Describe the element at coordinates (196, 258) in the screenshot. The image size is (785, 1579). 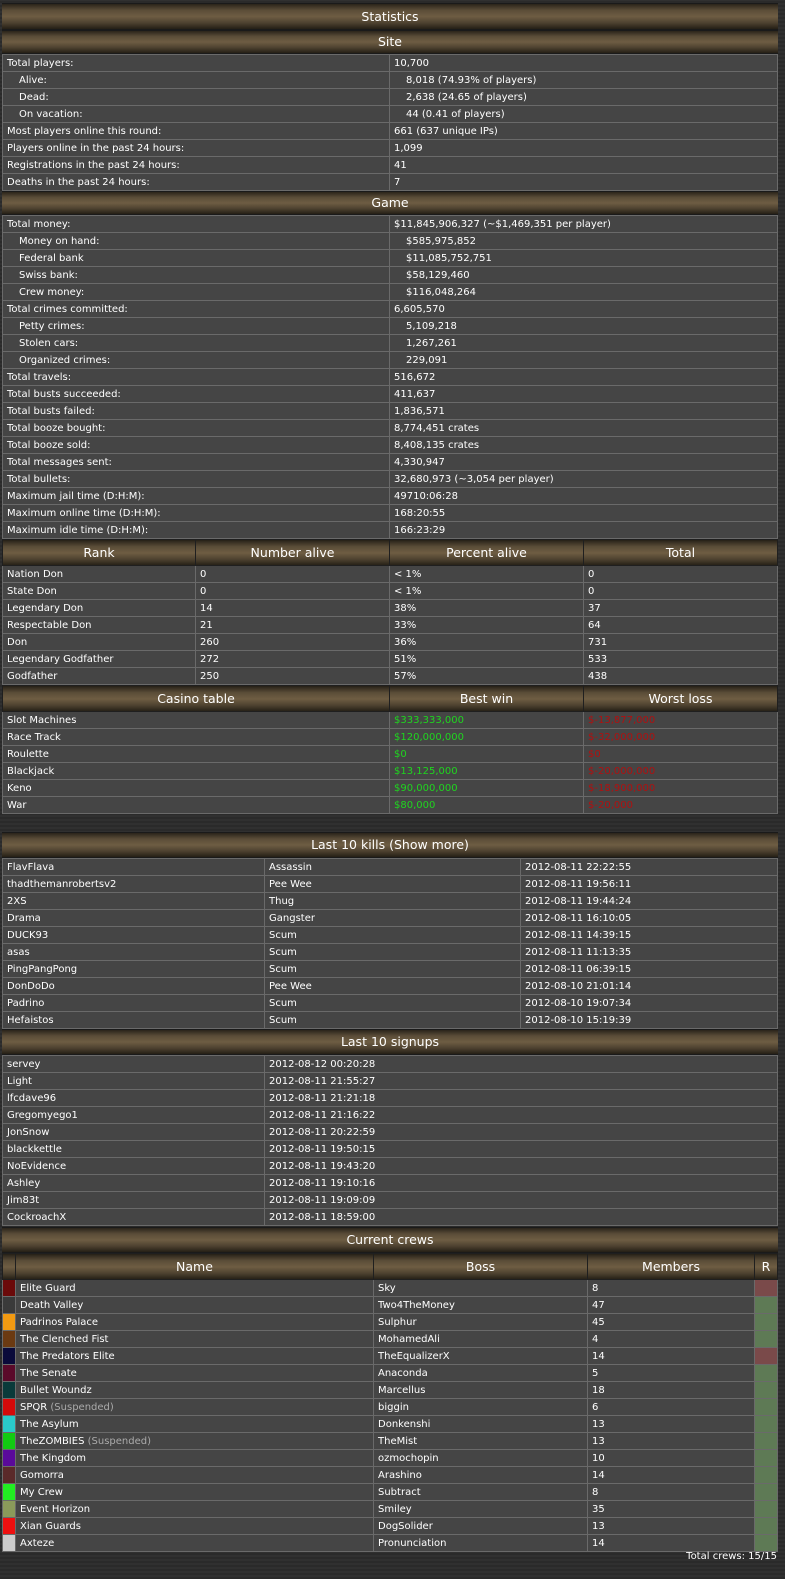
I see `game-stat-label: Federal bank` at that location.